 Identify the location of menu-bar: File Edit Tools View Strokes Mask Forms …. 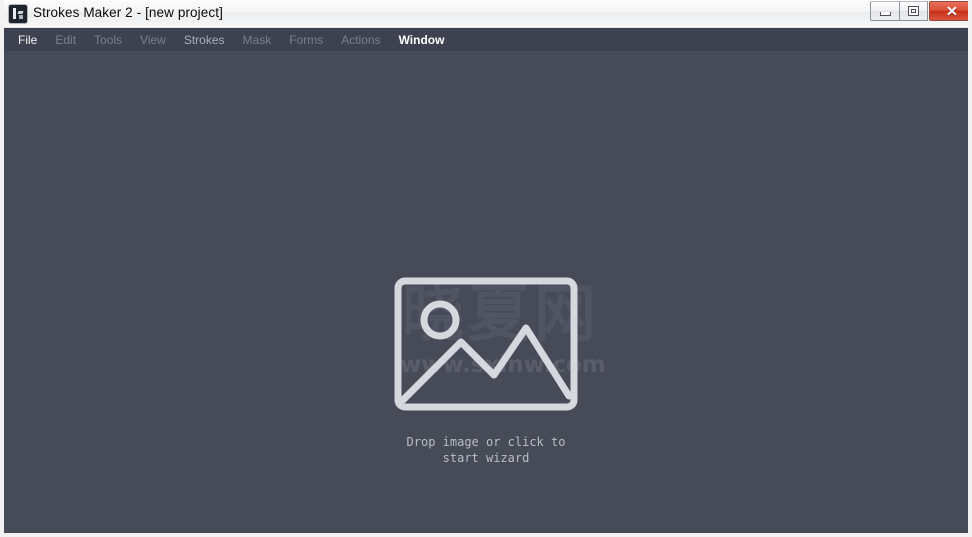
(486, 39).